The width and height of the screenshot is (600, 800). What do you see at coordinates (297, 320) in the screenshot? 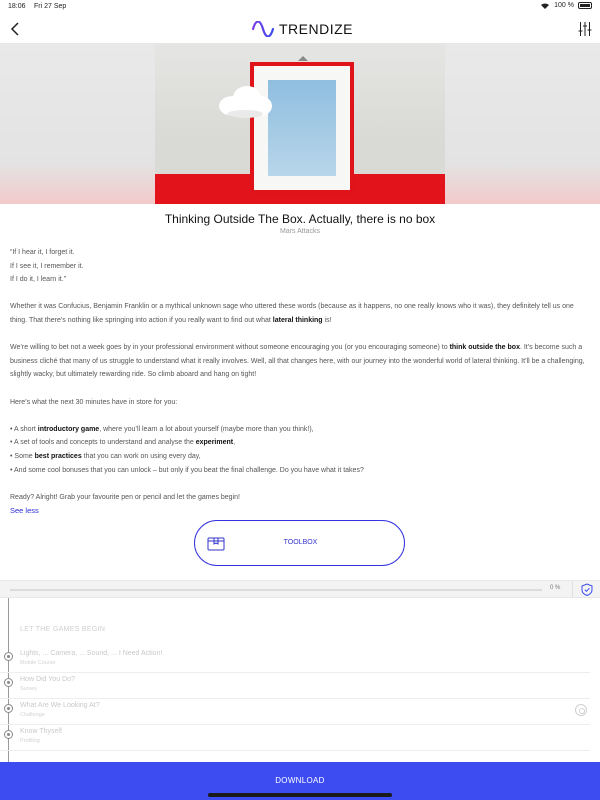
I see `highlight: lateral thinking` at bounding box center [297, 320].